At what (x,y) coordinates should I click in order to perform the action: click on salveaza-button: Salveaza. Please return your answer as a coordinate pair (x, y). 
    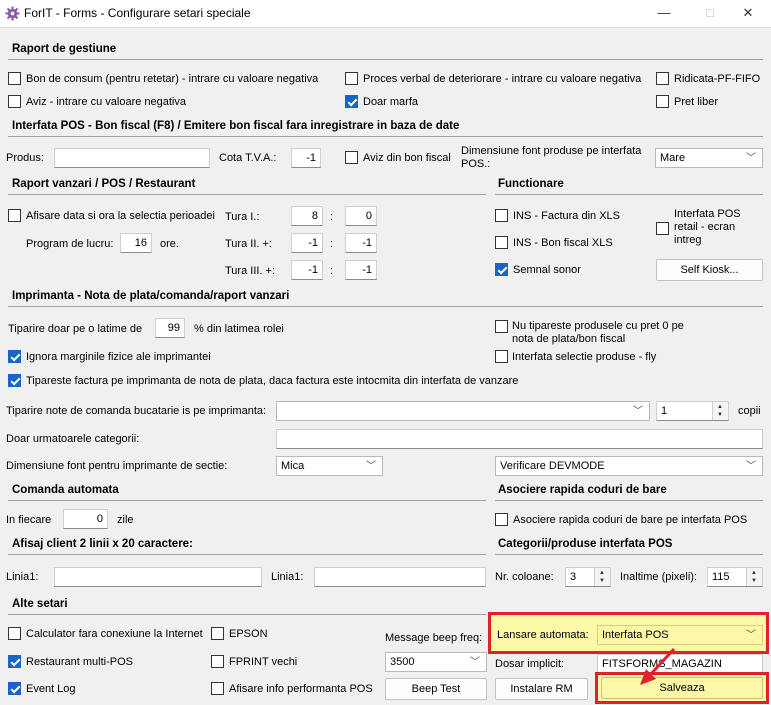
    Looking at the image, I should click on (682, 688).